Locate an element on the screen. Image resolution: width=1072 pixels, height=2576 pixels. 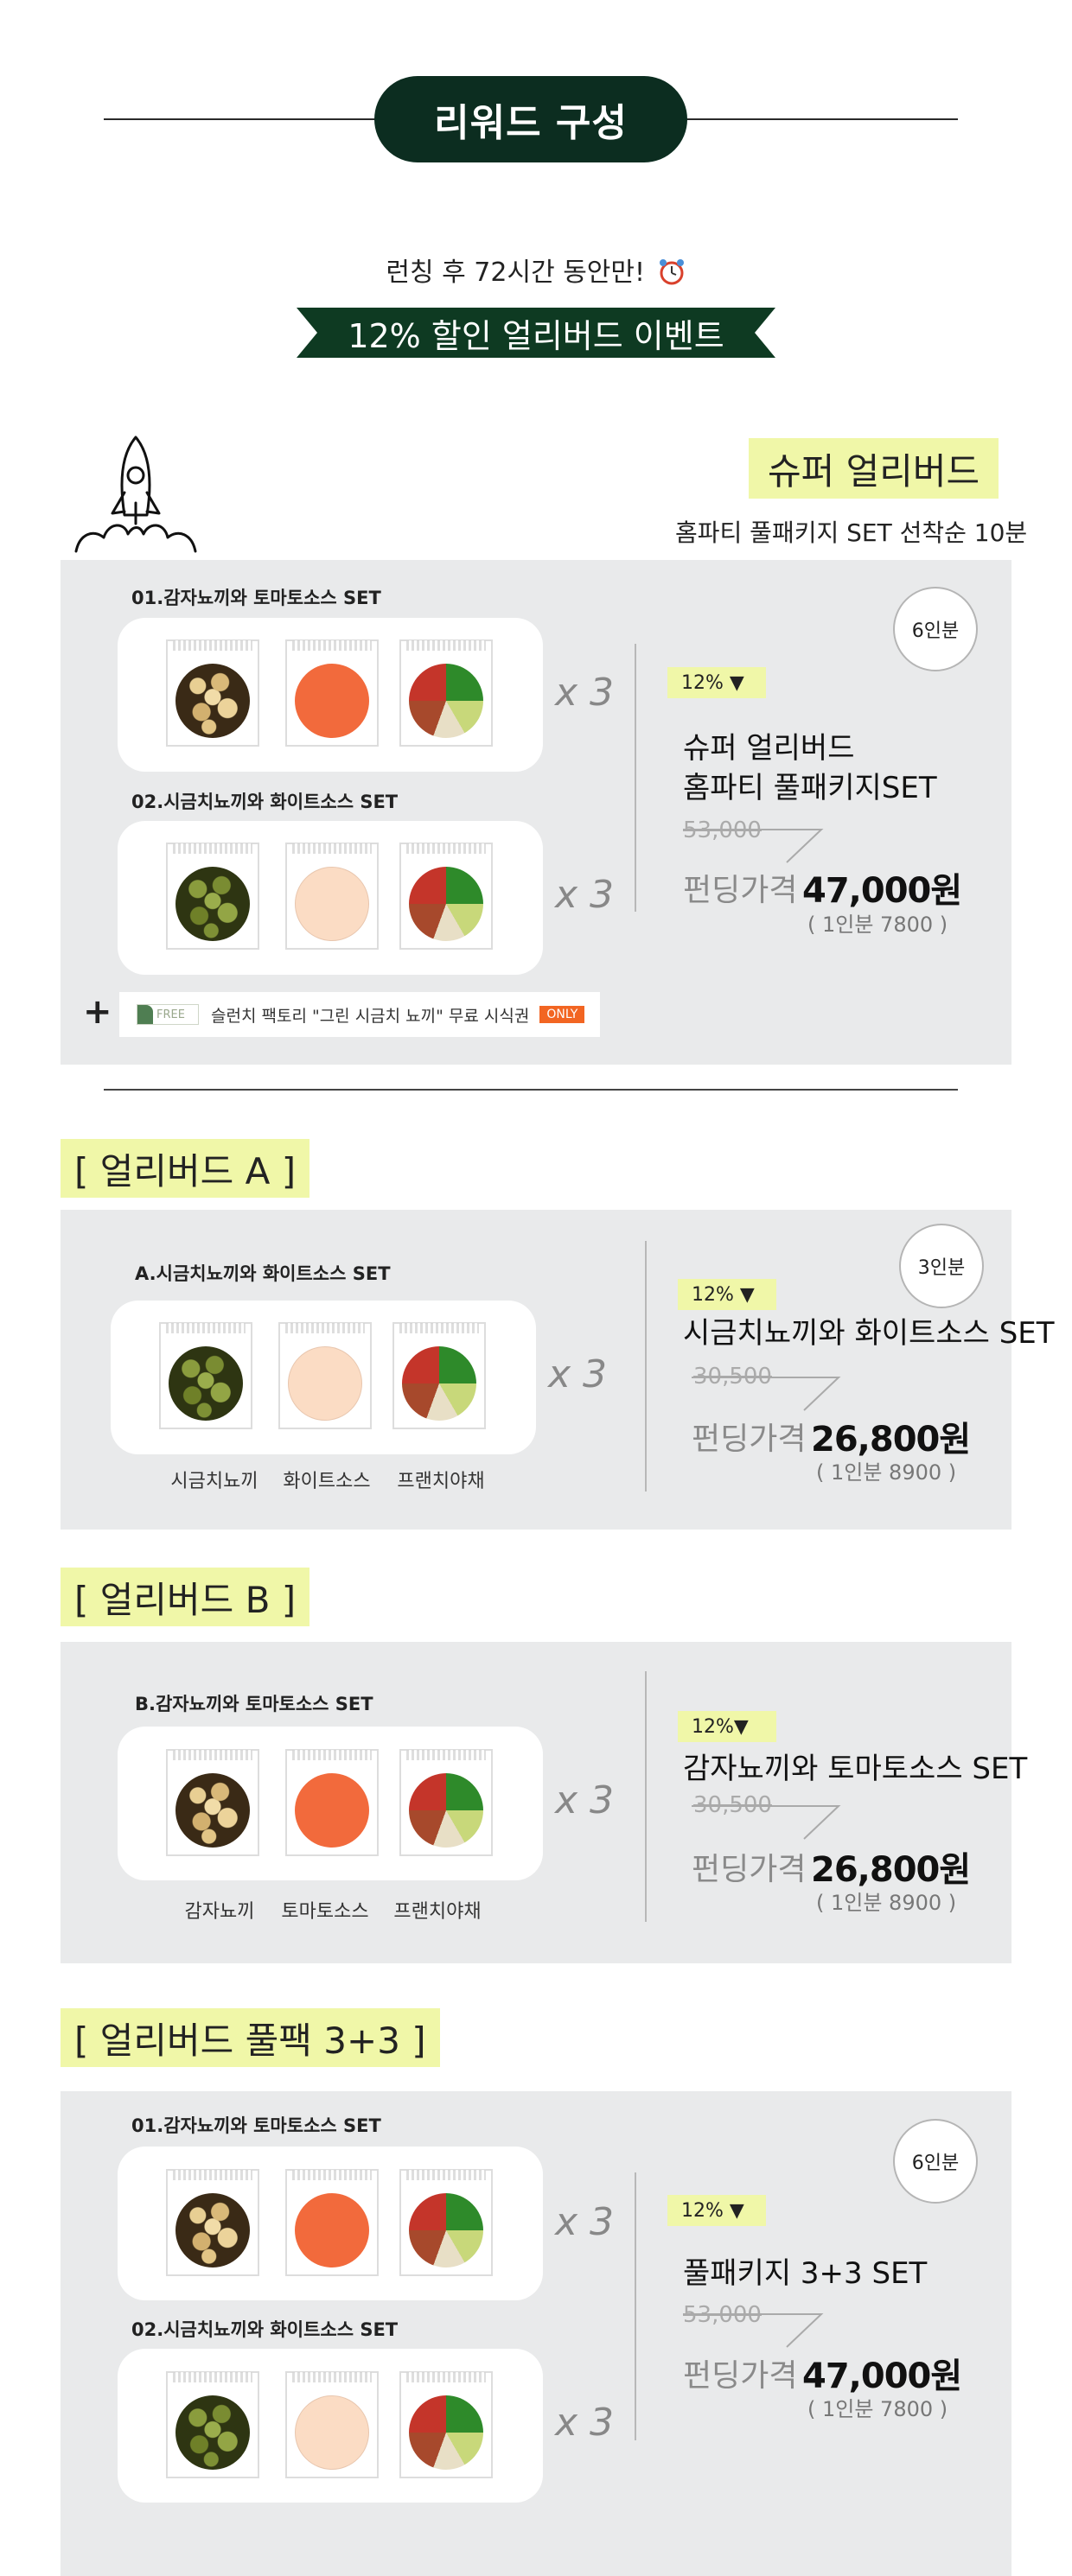
super-tier-subtitle: 홈파티 풀패키지 SET 선착순 10분 is located at coordinates (851, 532).